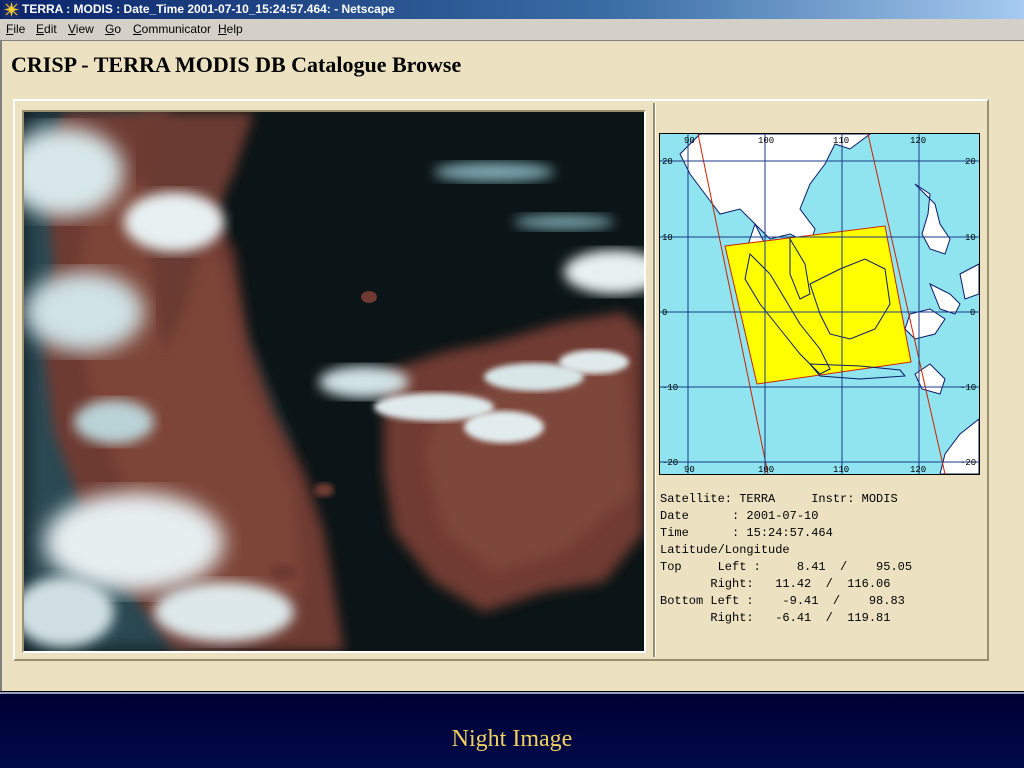 The height and width of the screenshot is (768, 1024). What do you see at coordinates (841, 469) in the screenshot?
I see `map-lon-bottom-110: 110` at bounding box center [841, 469].